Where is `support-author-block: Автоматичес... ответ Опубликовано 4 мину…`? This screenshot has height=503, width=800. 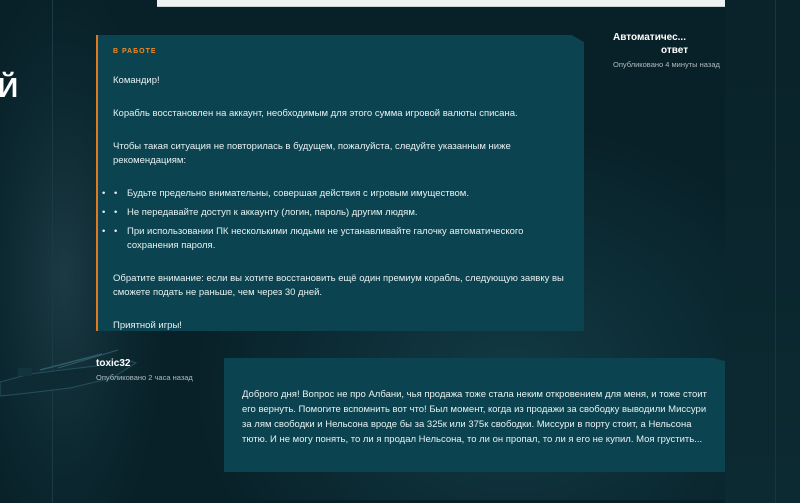 support-author-block: Автоматичес... ответ Опубликовано 4 мину… is located at coordinates (668, 50).